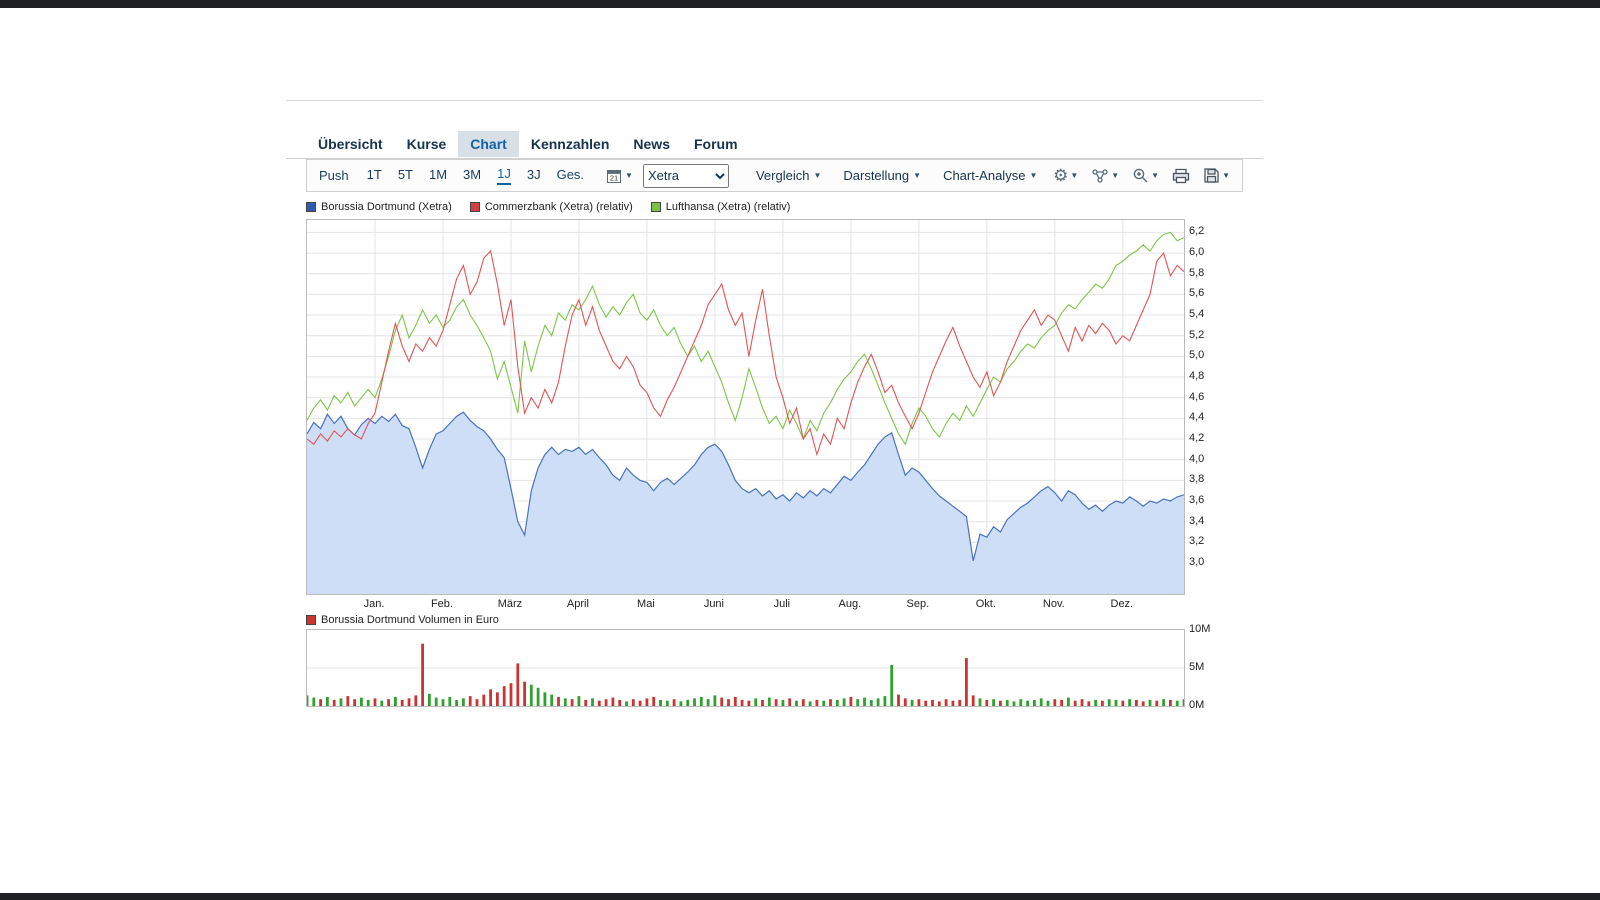 The height and width of the screenshot is (900, 1600). Describe the element at coordinates (1197, 272) in the screenshot. I see `y-axis-tick: 5,8` at that location.